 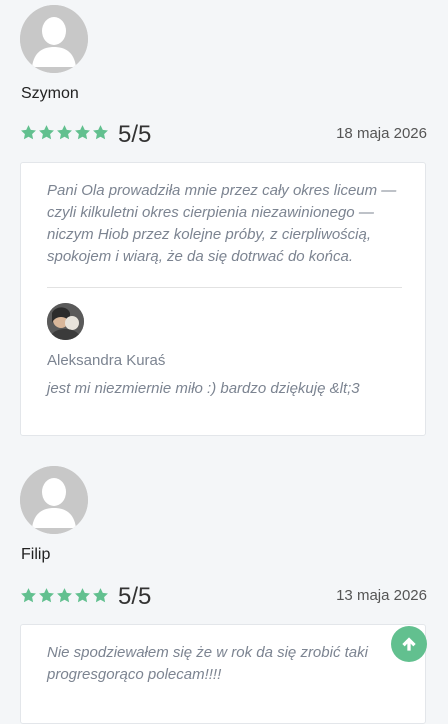 What do you see at coordinates (36, 554) in the screenshot?
I see `reviewer-name: Filip` at bounding box center [36, 554].